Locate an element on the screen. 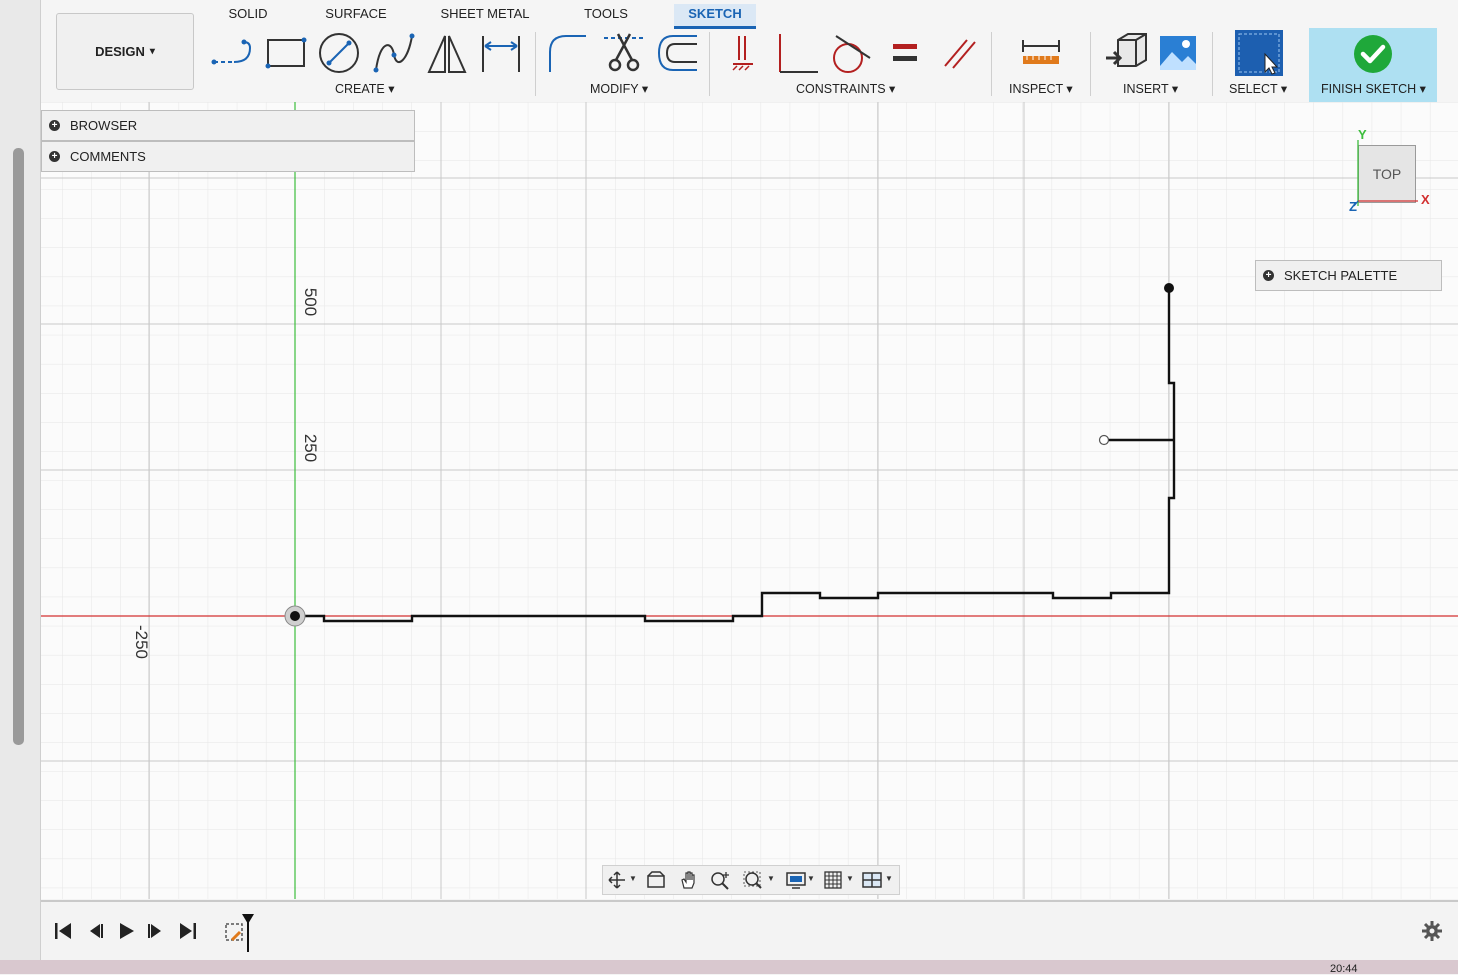 Image resolution: width=1458 pixels, height=975 pixels. offset-tool-icon is located at coordinates (677, 53).